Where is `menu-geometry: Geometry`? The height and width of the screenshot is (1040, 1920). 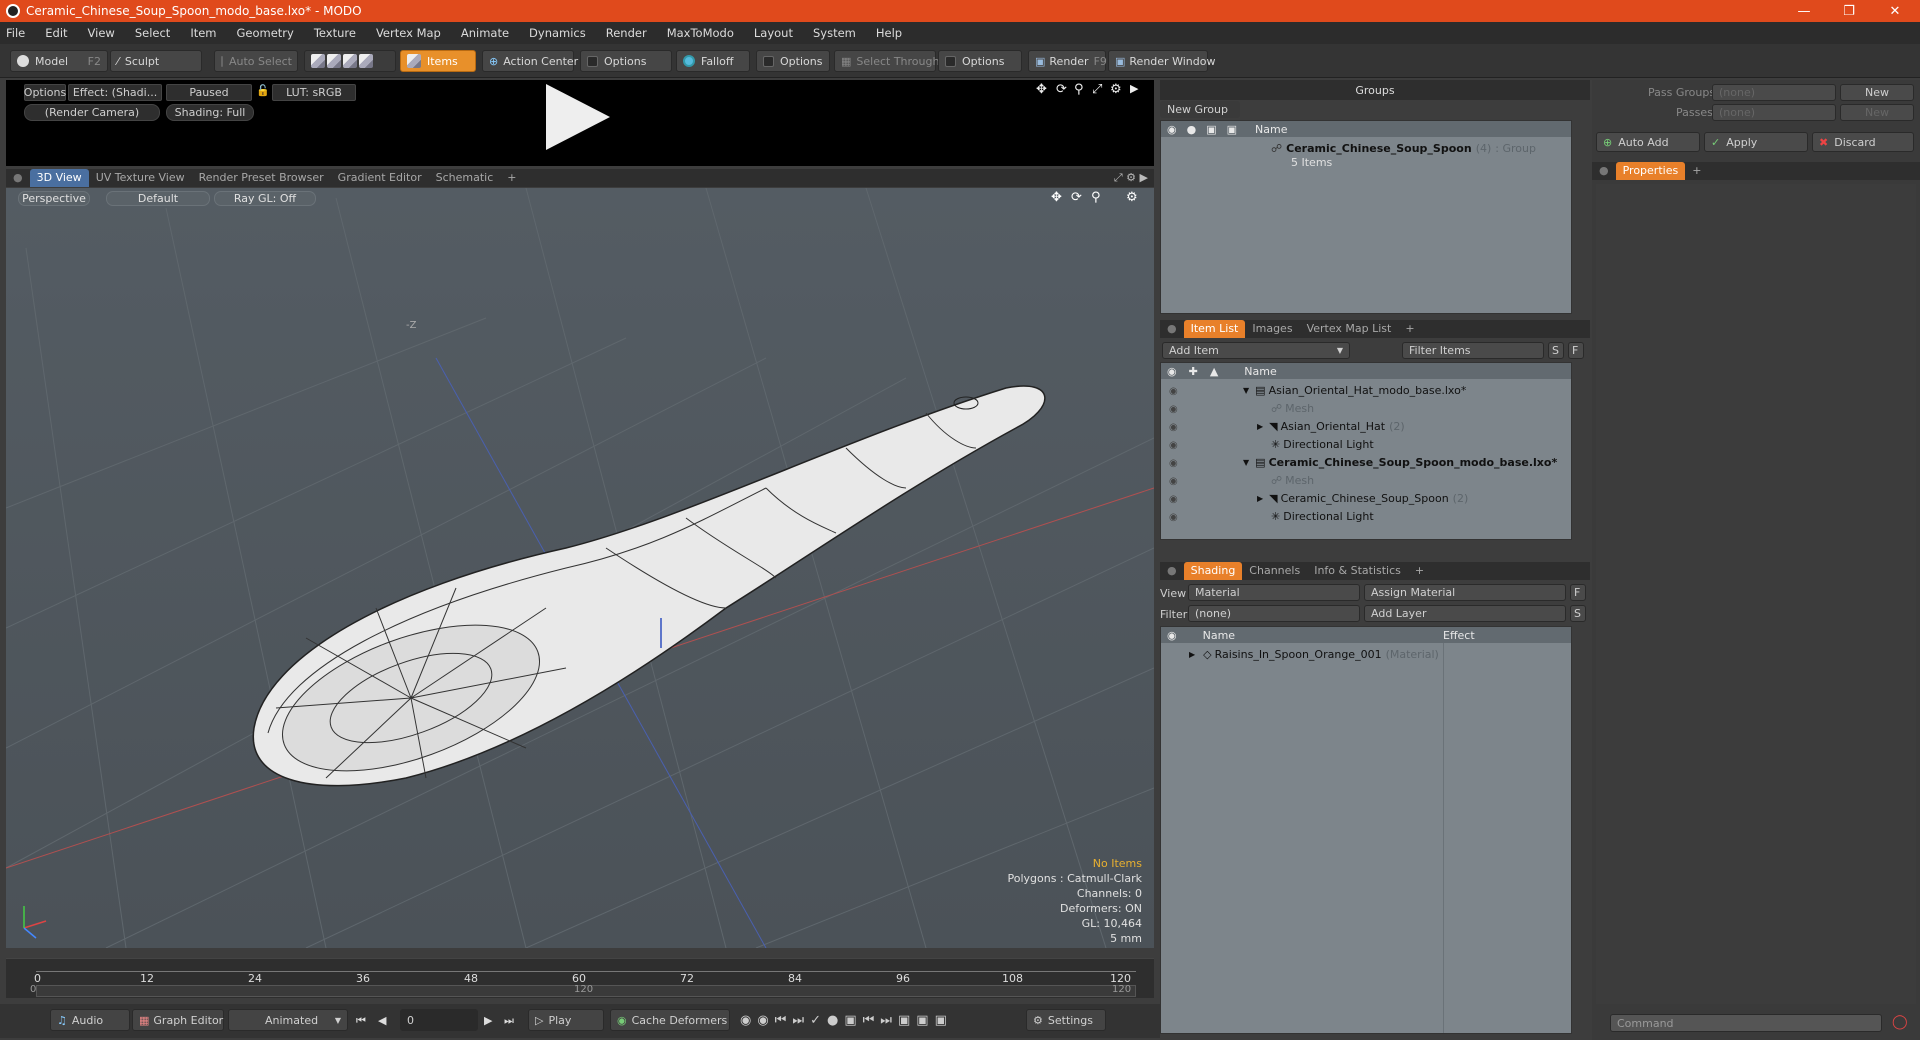 menu-geometry: Geometry is located at coordinates (265, 33).